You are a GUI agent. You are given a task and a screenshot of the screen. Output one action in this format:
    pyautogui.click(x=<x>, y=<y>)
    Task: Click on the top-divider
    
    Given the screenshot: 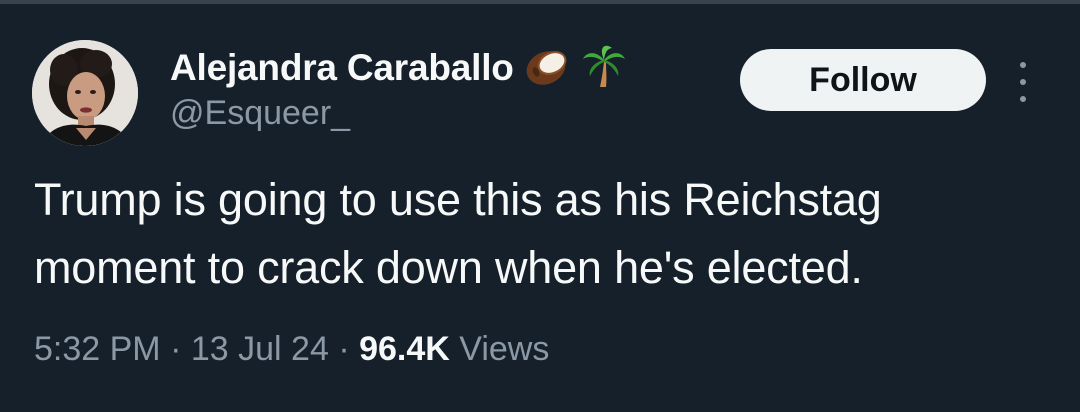 What is the action you would take?
    pyautogui.click(x=540, y=2)
    